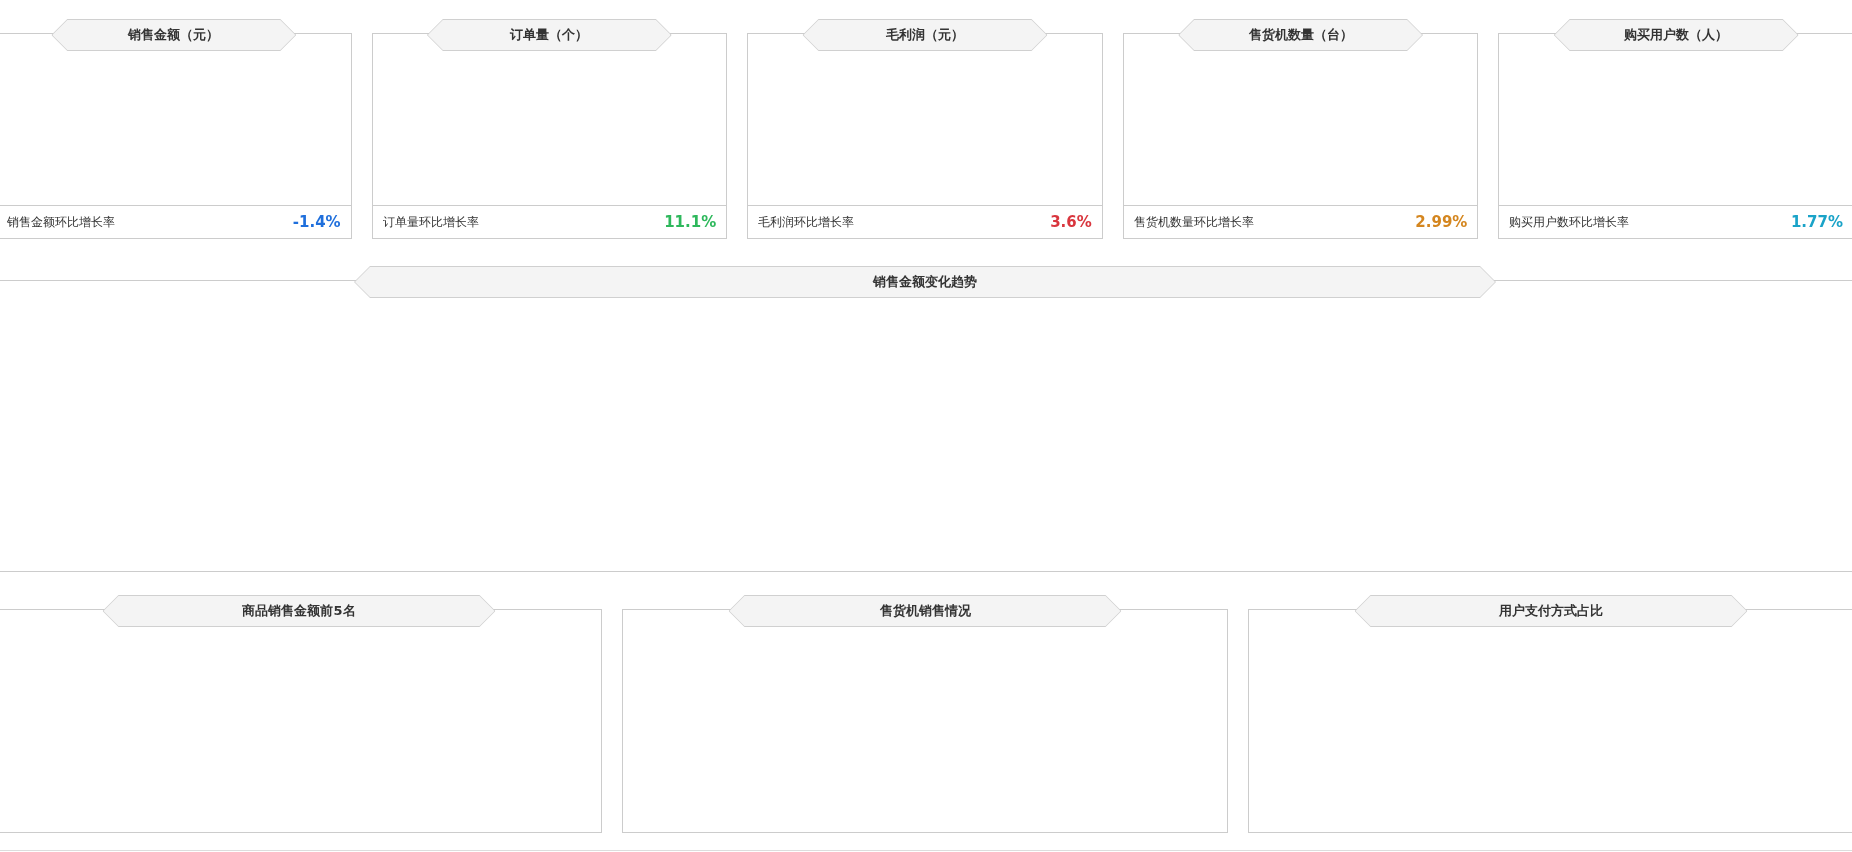  Describe the element at coordinates (316, 222) in the screenshot. I see `growth-rate: -1.4%` at that location.